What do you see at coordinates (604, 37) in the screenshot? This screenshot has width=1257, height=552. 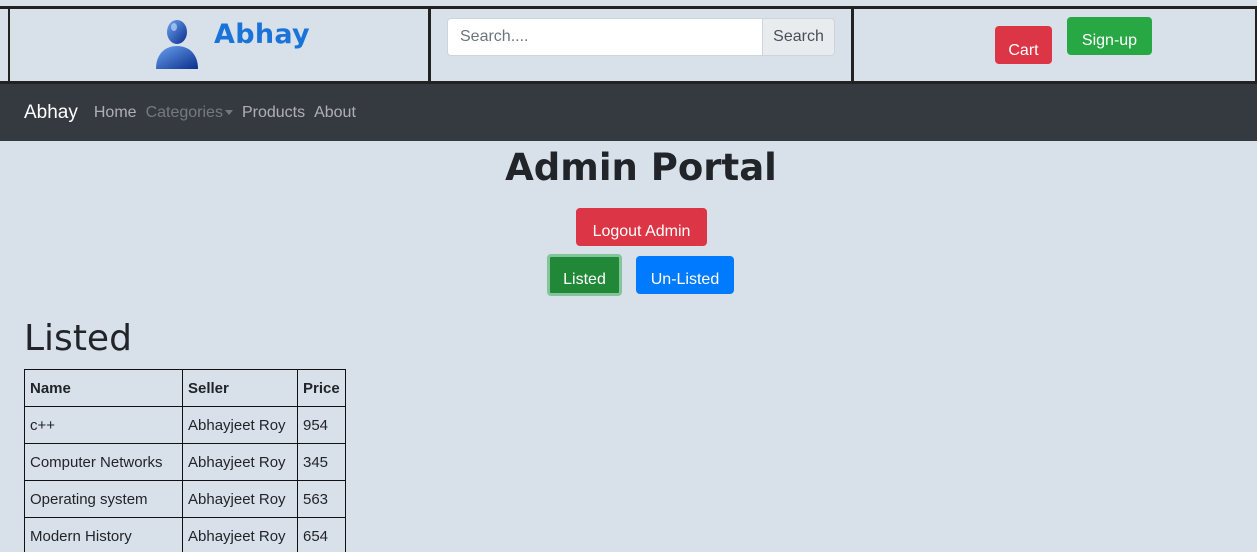 I see `search-input` at bounding box center [604, 37].